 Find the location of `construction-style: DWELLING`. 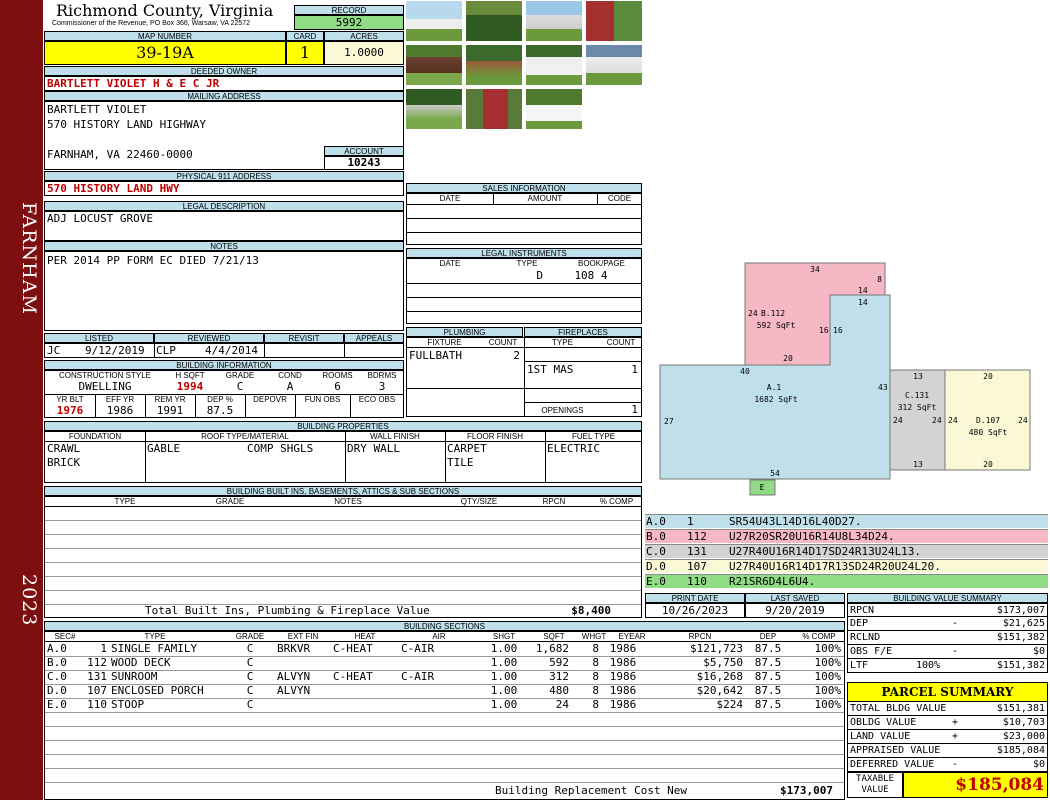

construction-style: DWELLING is located at coordinates (105, 386).